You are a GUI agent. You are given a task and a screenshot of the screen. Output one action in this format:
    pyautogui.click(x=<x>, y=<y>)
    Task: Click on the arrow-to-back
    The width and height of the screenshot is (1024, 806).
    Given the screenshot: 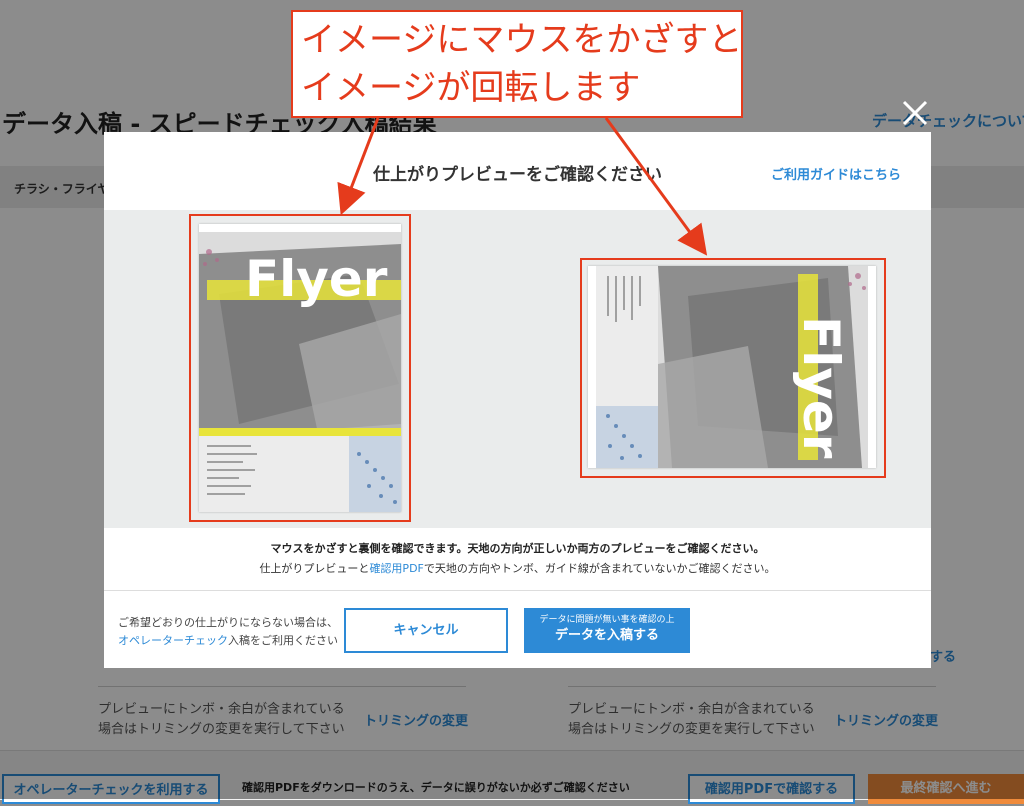 What is the action you would take?
    pyautogui.click(x=656, y=186)
    